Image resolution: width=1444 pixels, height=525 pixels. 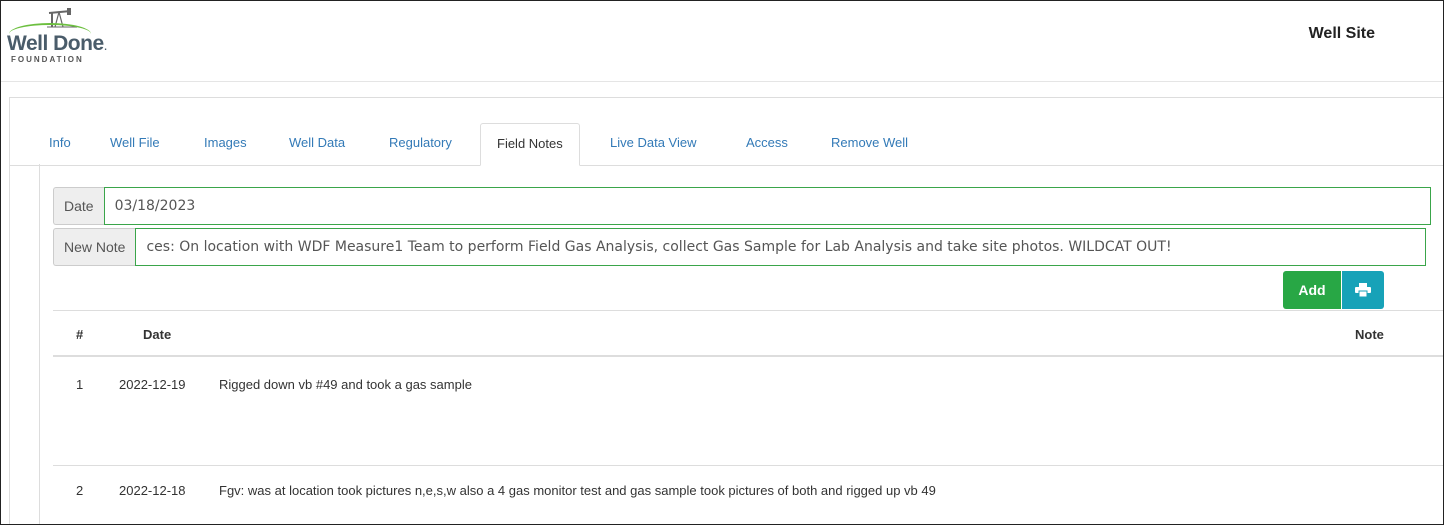 I want to click on date-label: Date, so click(x=78, y=206).